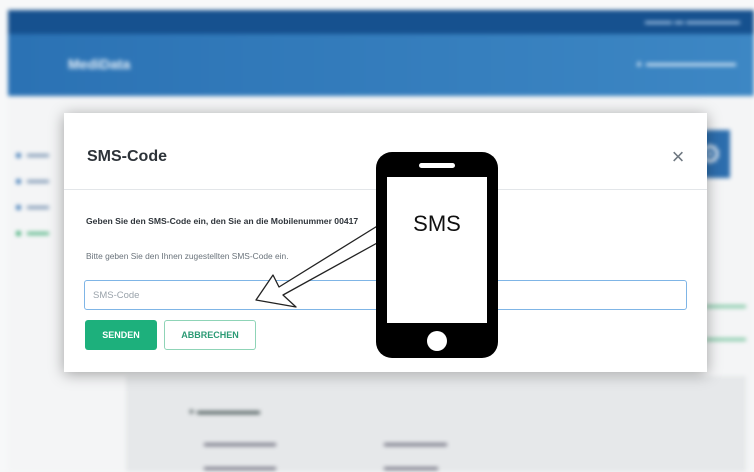 This screenshot has height=472, width=754. Describe the element at coordinates (437, 165) in the screenshot. I see `phone-speaker` at that location.